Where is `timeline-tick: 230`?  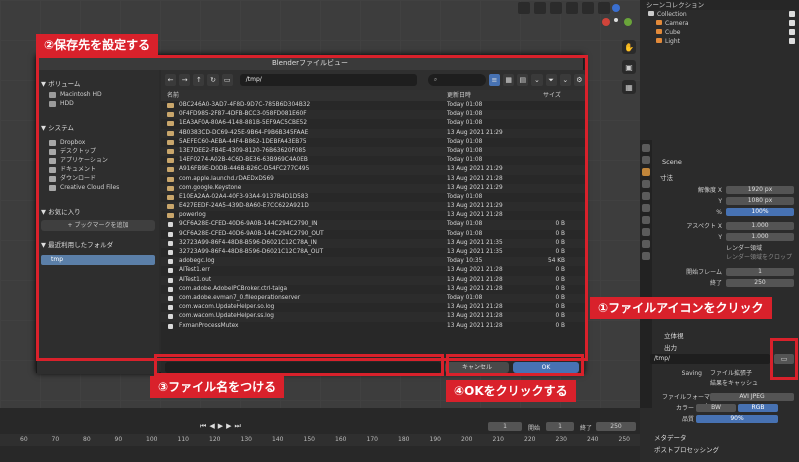
timeline-tick: 230 is located at coordinates (561, 439).